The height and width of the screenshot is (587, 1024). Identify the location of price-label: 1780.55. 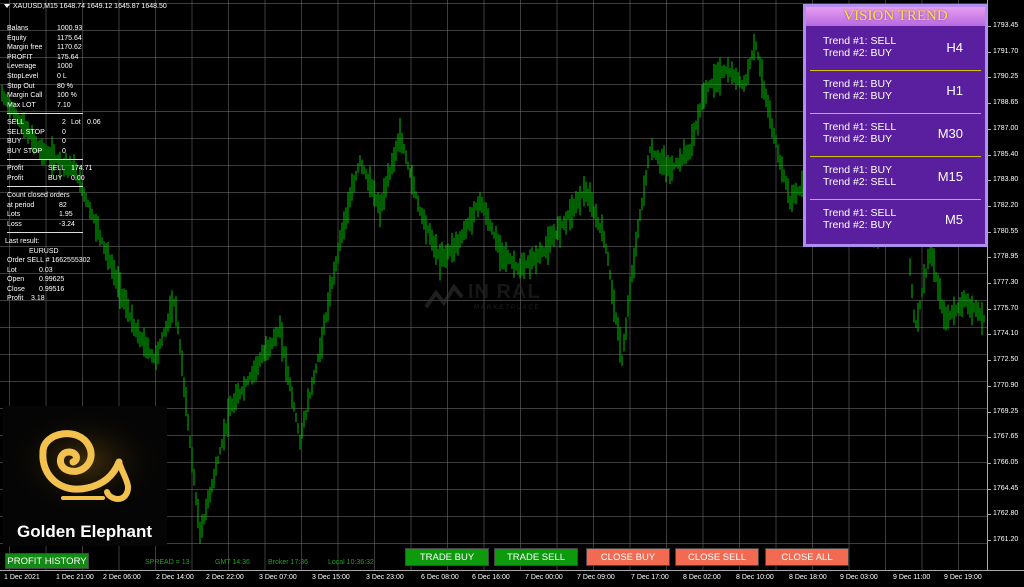
(1006, 231).